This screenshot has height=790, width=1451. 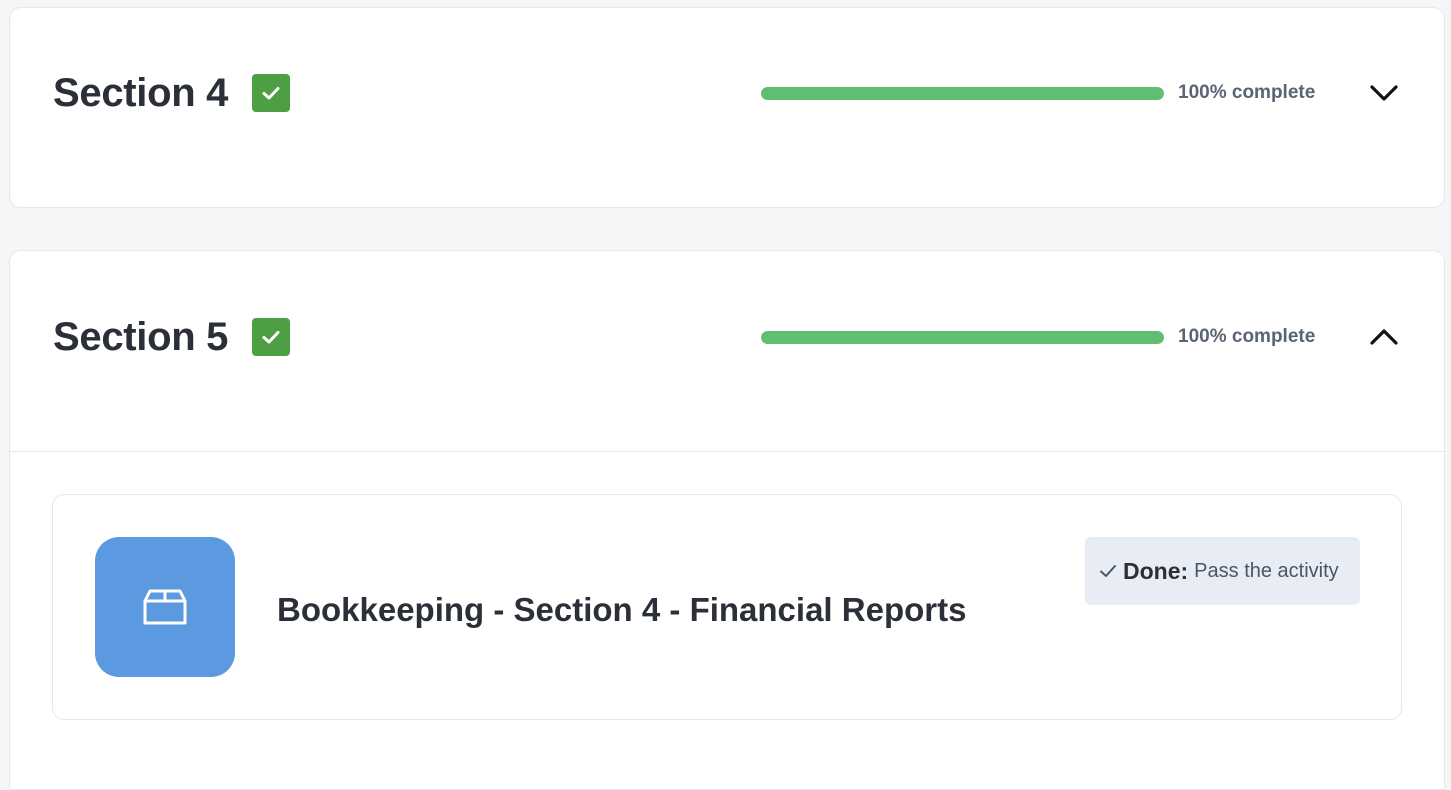 I want to click on activity-icon-button, so click(x=165, y=607).